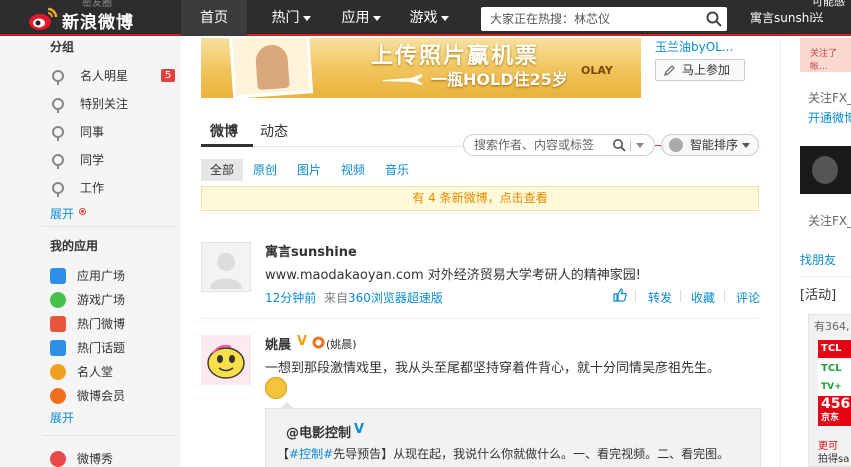 The width and height of the screenshot is (851, 467). Describe the element at coordinates (291, 18) in the screenshot. I see `nav-hot: 热门` at that location.